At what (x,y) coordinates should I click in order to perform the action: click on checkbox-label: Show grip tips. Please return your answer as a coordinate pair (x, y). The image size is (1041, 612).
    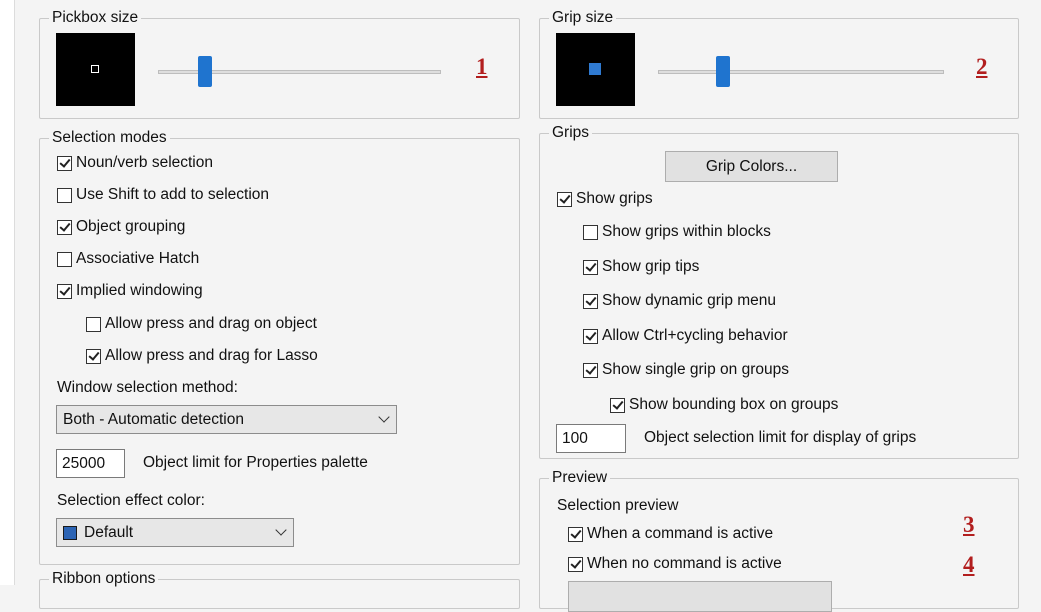
    Looking at the image, I should click on (651, 266).